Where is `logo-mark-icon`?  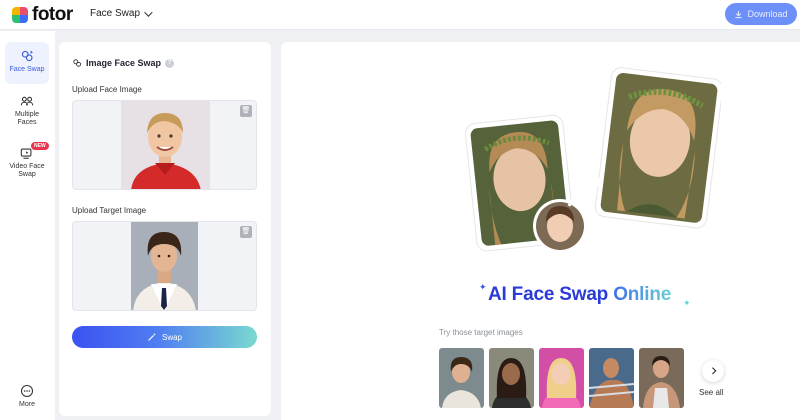
logo-mark-icon is located at coordinates (20, 14).